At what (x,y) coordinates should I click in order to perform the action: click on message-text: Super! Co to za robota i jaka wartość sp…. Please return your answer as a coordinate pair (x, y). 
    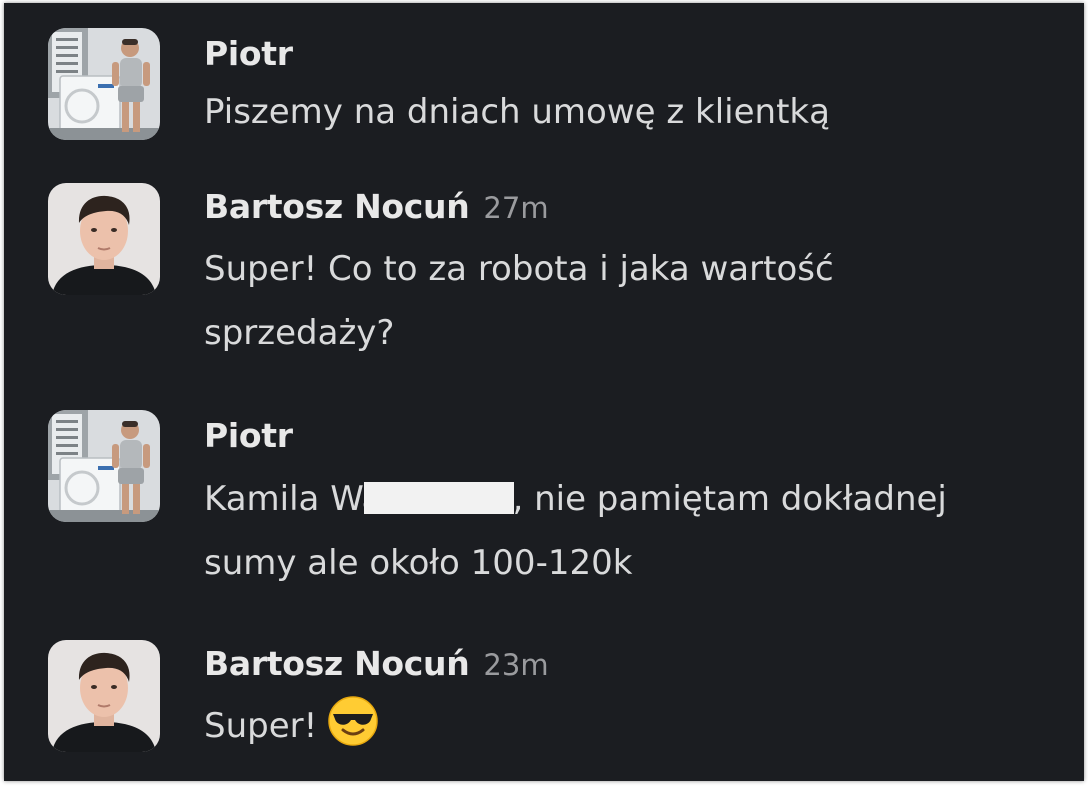
    Looking at the image, I should click on (519, 301).